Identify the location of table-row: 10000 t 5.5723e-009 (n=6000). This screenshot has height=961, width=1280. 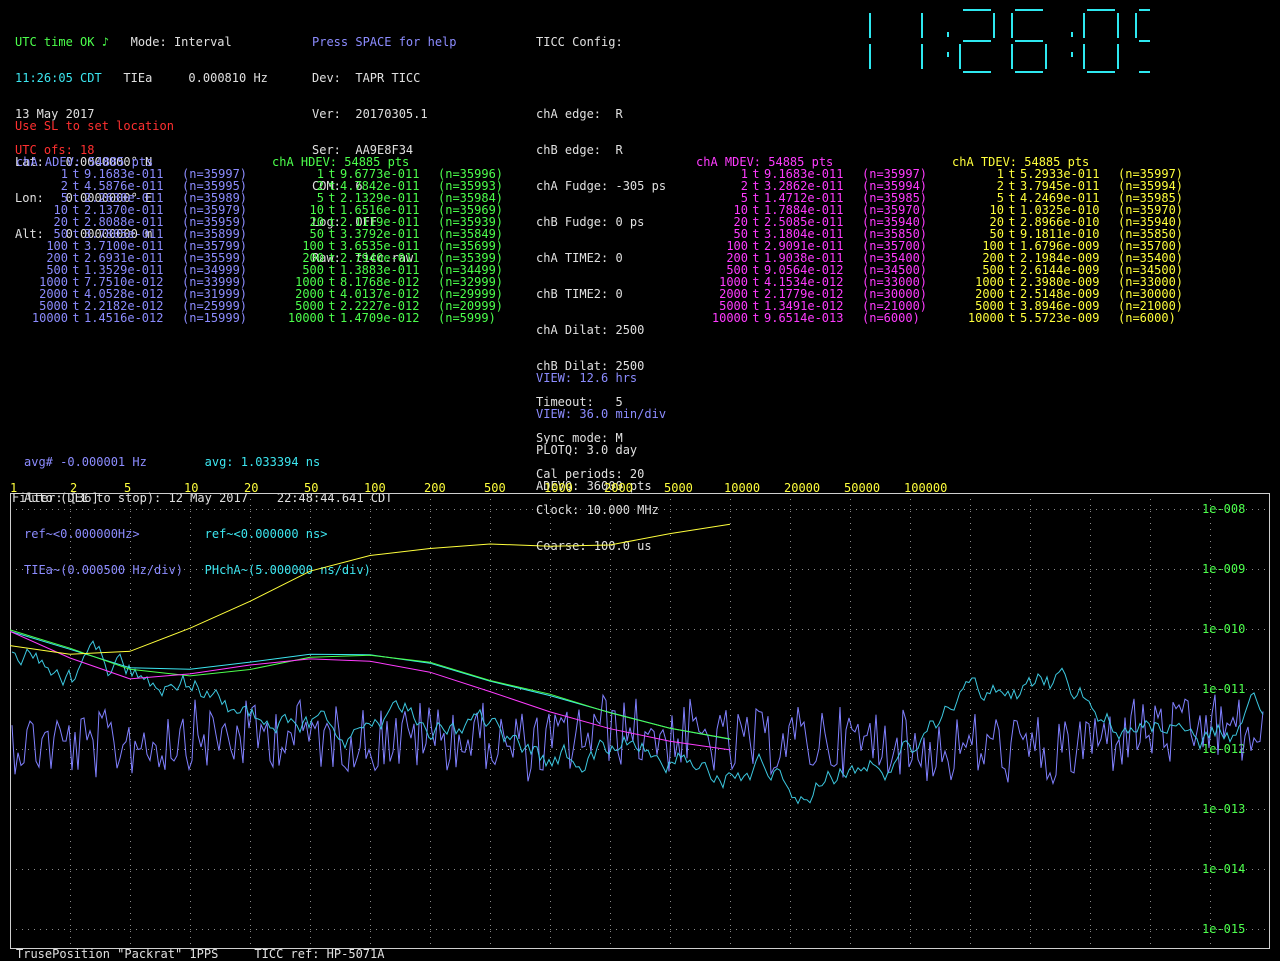
(1077, 318).